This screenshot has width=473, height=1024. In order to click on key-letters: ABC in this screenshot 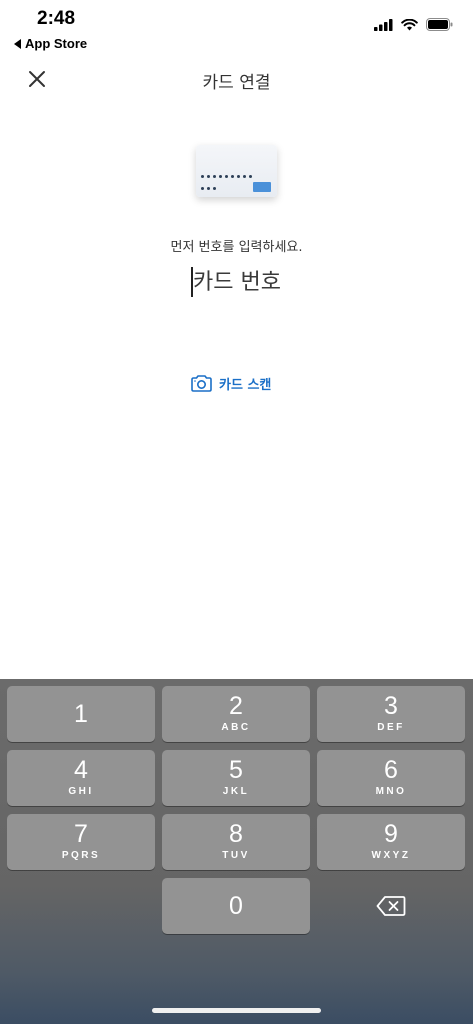, I will do `click(236, 727)`.